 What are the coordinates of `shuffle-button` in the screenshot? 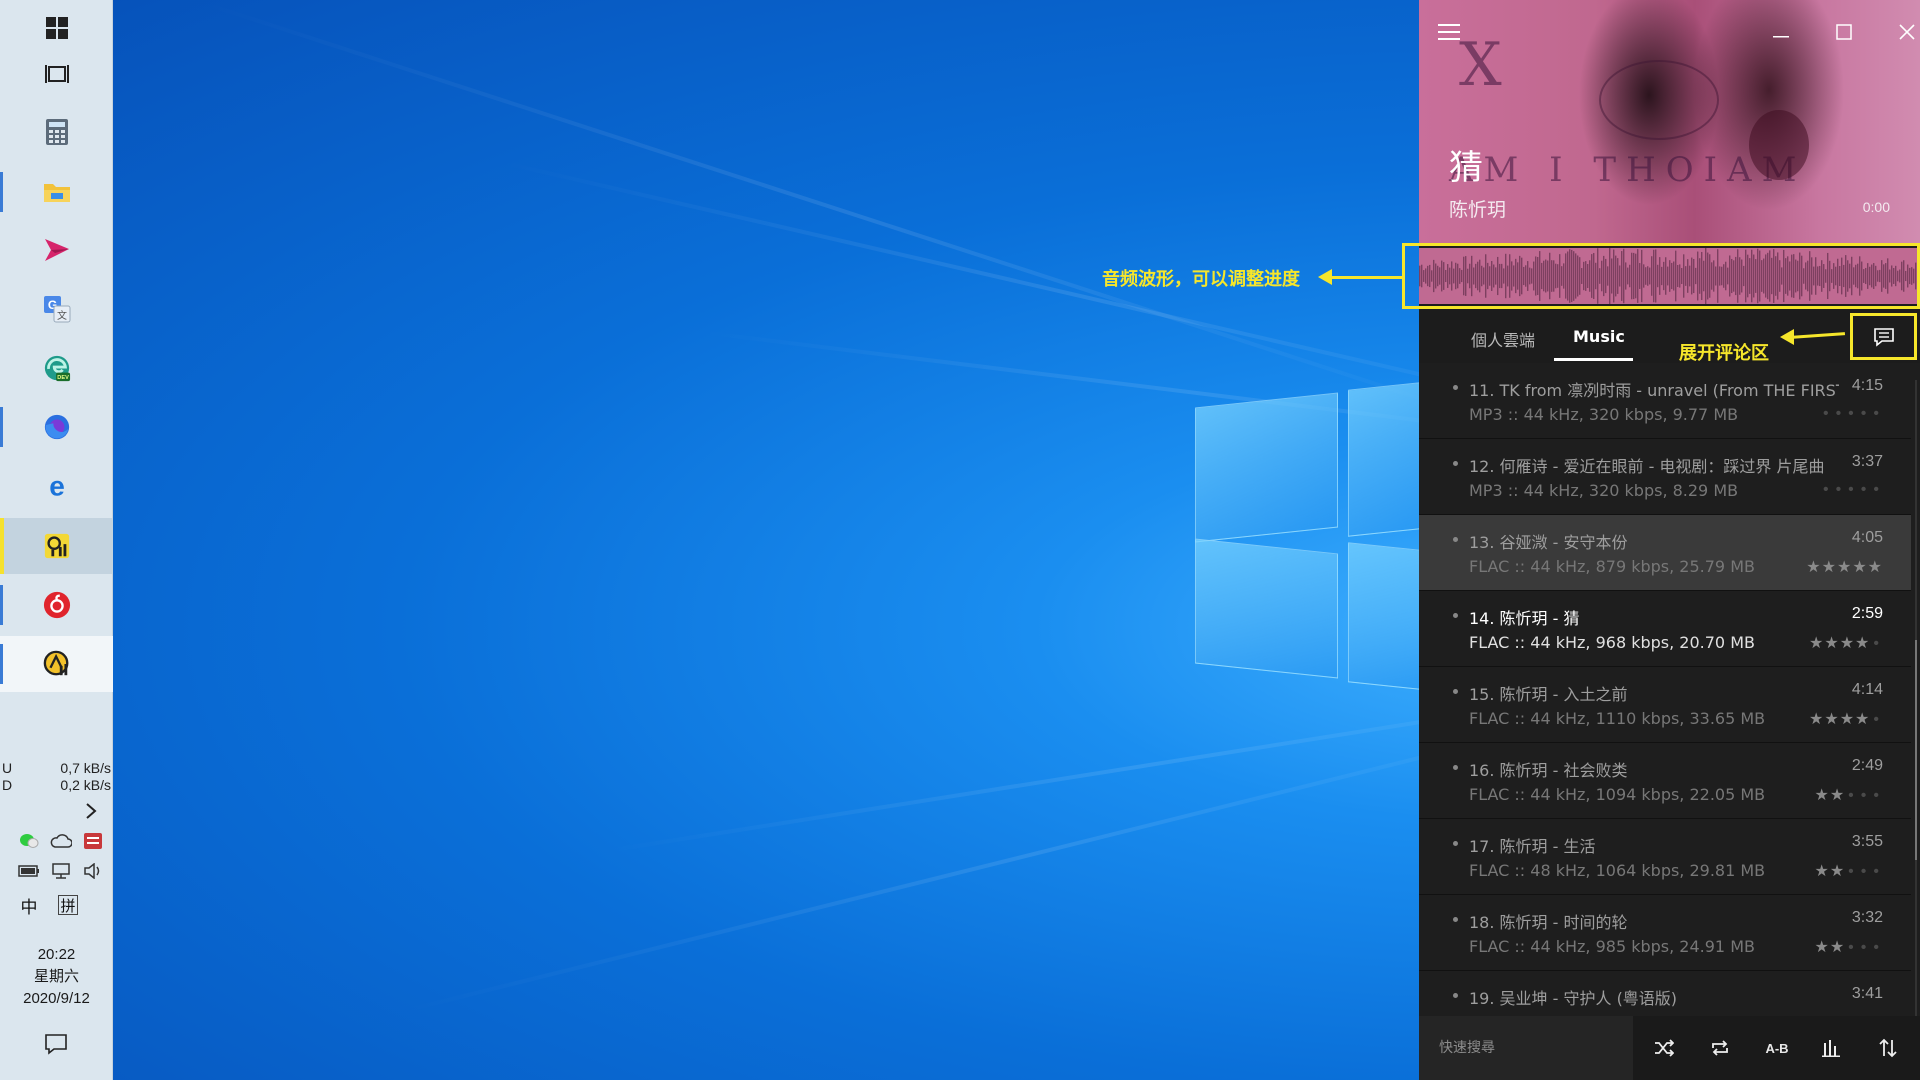 It's located at (1664, 1048).